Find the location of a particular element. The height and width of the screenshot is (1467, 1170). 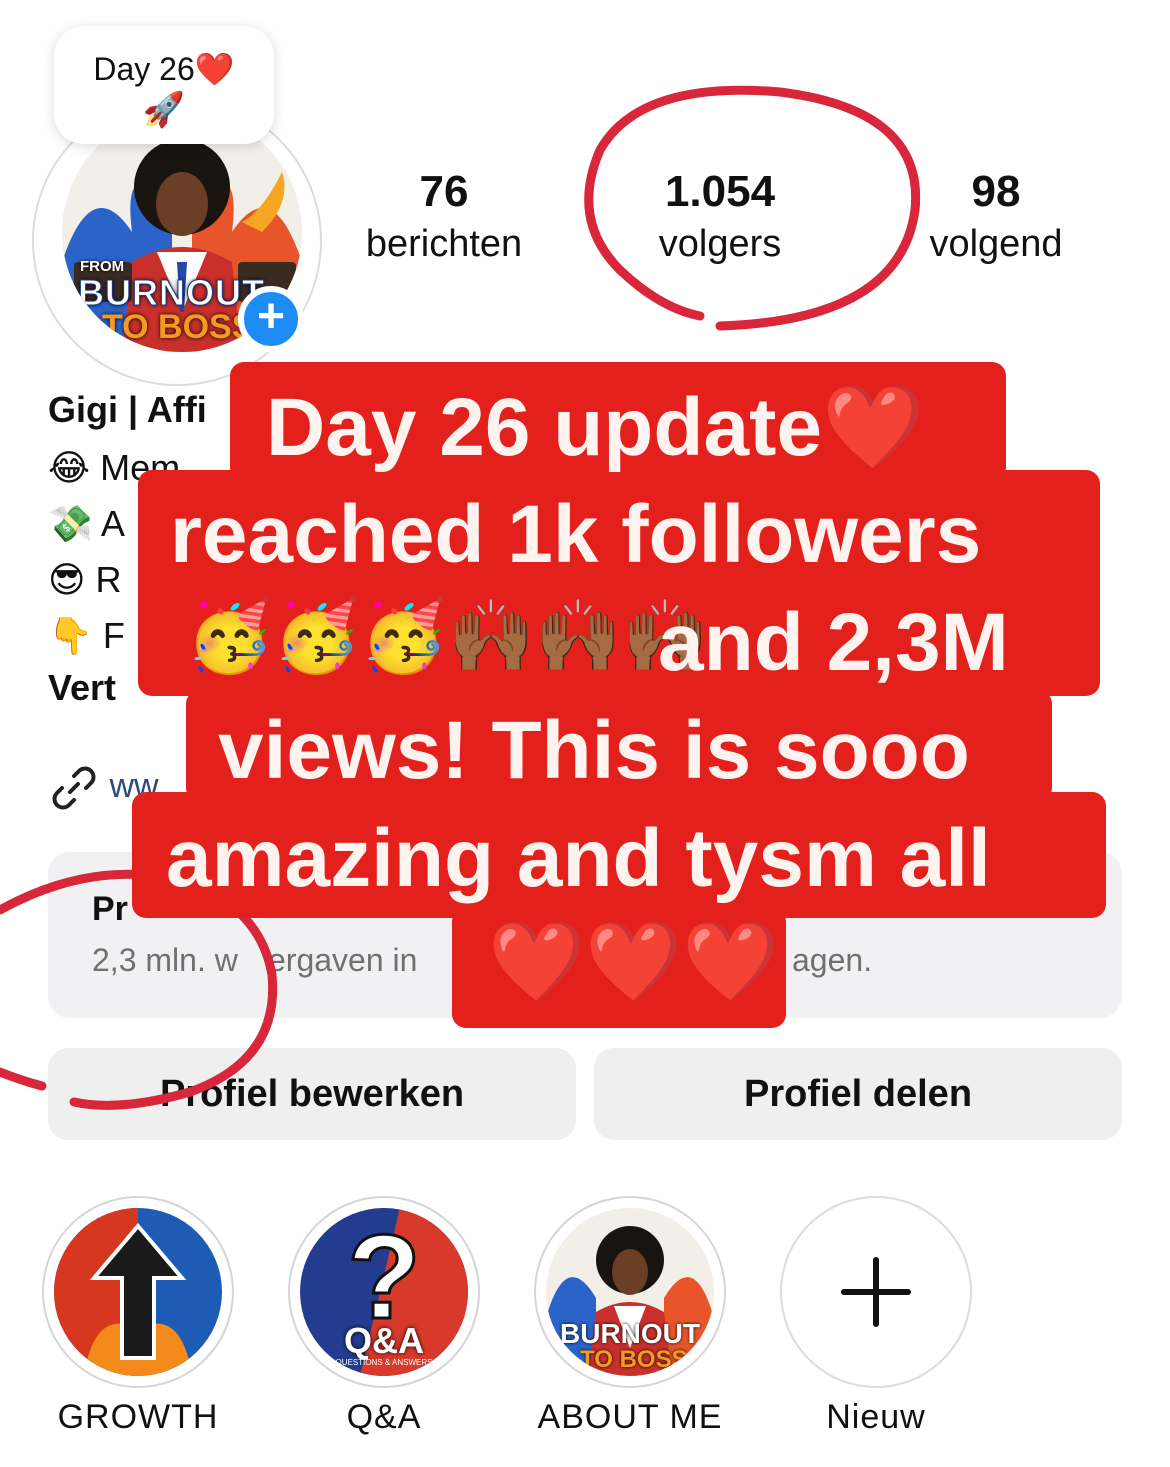

overlay-line3-text: and 2,3M is located at coordinates (833, 642).